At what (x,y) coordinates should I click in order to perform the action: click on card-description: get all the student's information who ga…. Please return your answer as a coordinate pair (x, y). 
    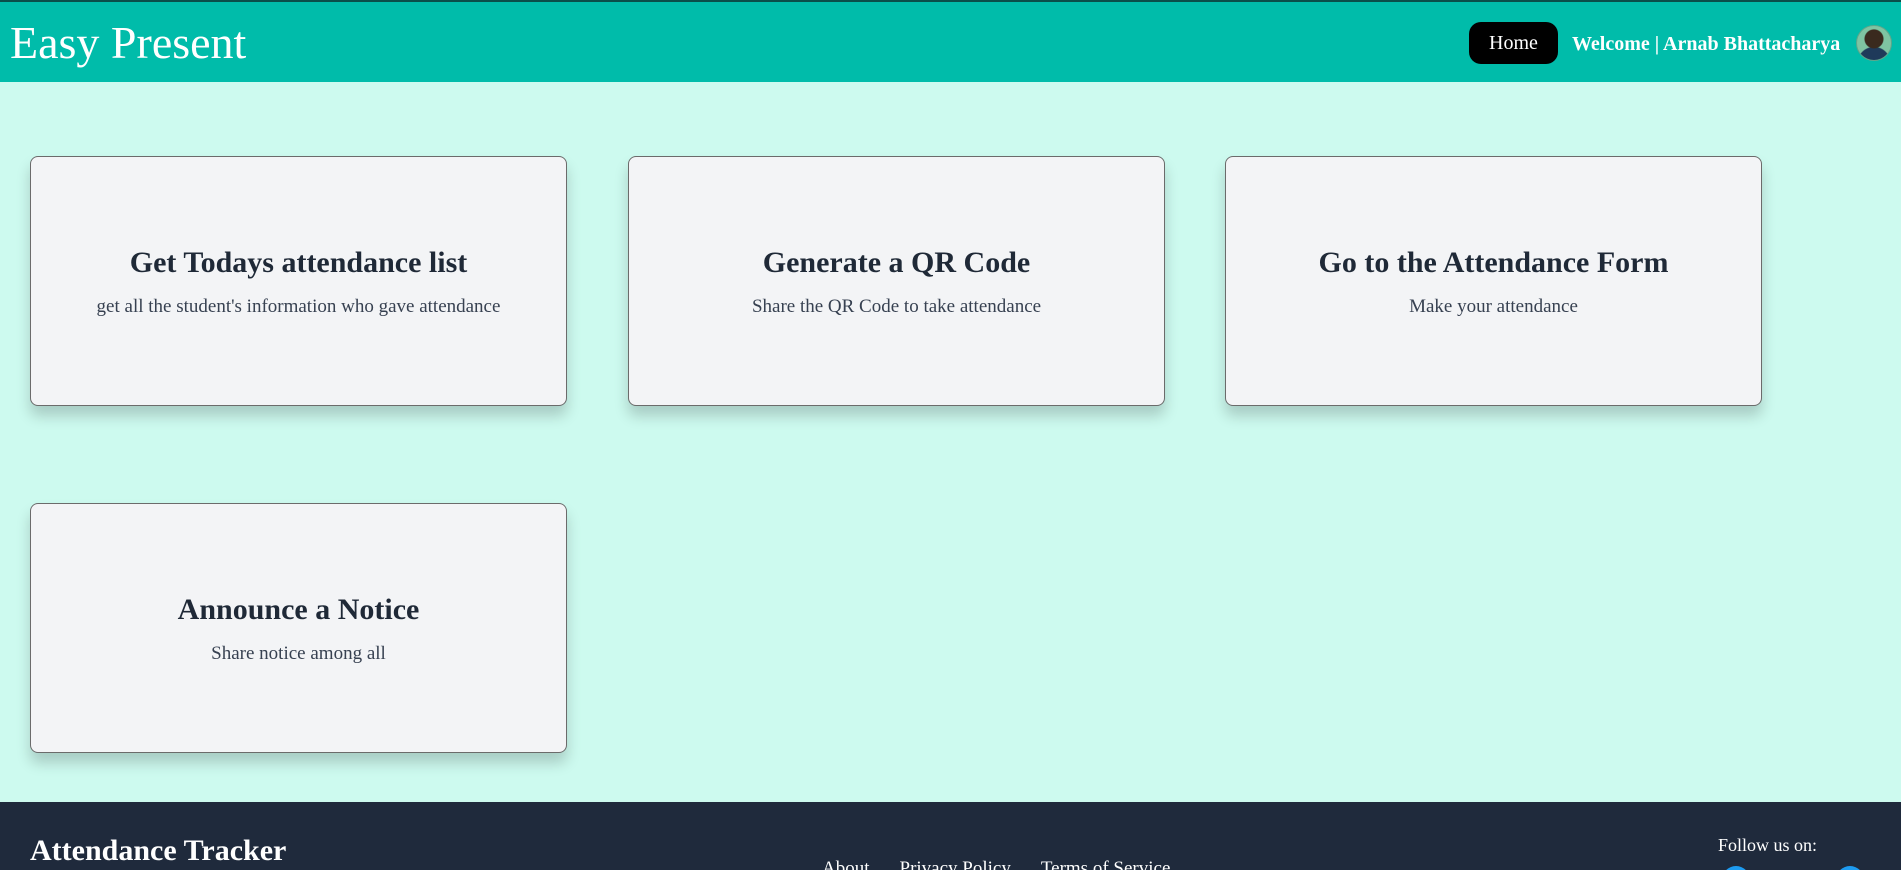
    Looking at the image, I should click on (298, 306).